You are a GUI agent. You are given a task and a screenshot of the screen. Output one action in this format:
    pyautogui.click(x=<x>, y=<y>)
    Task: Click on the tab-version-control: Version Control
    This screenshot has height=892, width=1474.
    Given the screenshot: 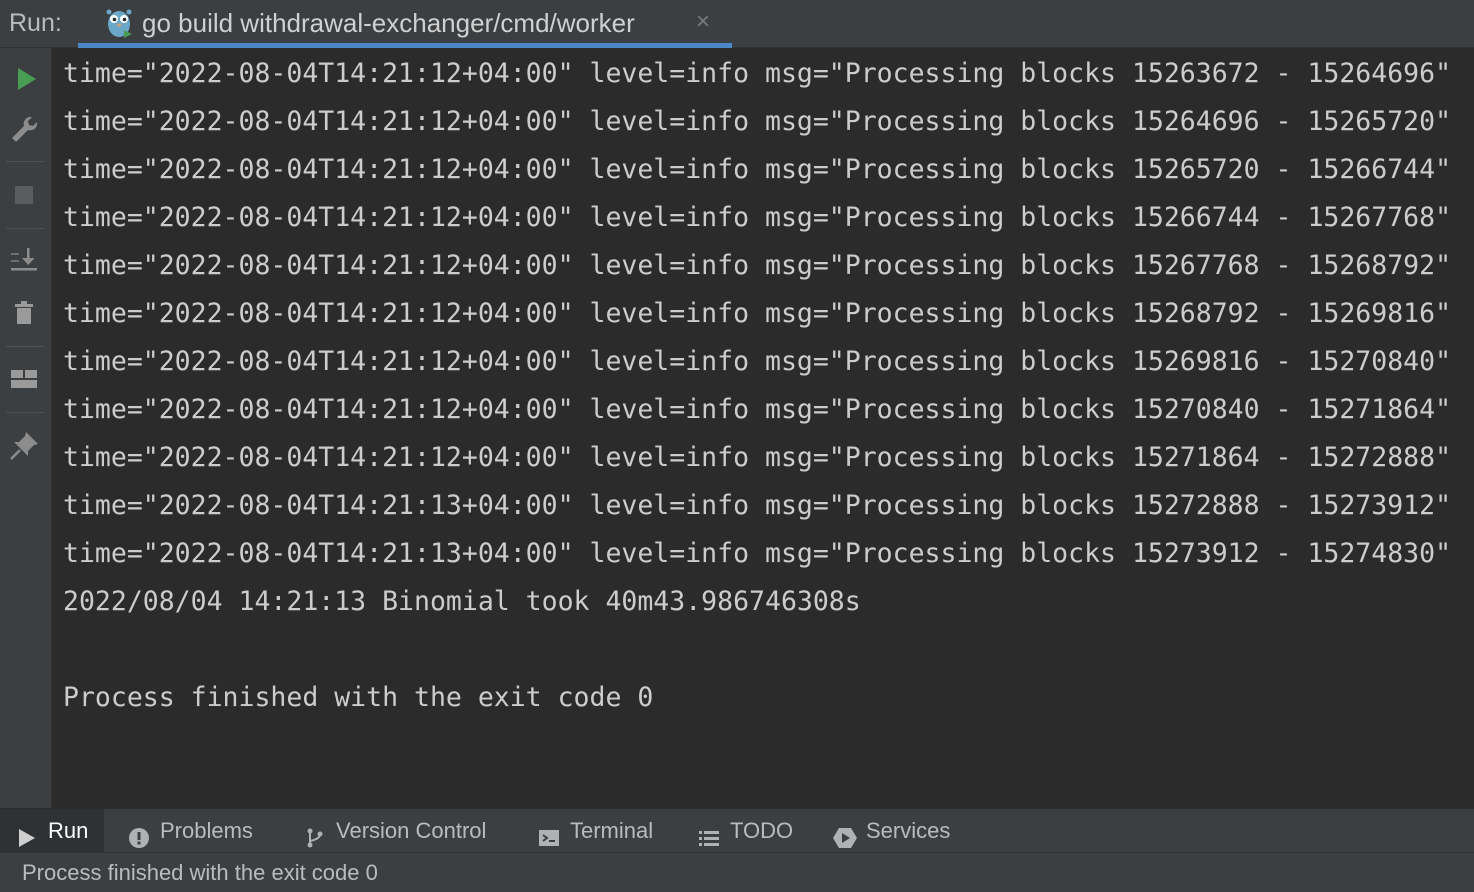 What is the action you would take?
    pyautogui.click(x=409, y=831)
    